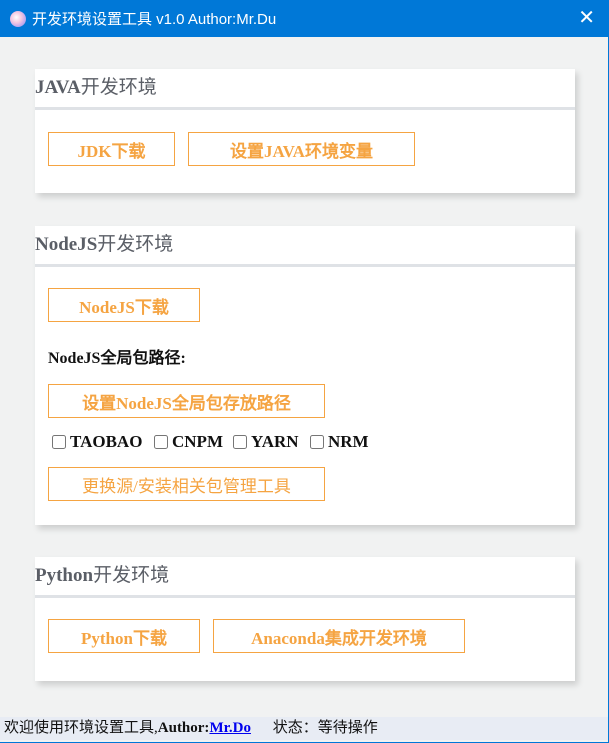 The height and width of the screenshot is (743, 609). I want to click on title-bar: 开发环境设置工具 v1.0 Author:Mr.Du ✕, so click(304, 18).